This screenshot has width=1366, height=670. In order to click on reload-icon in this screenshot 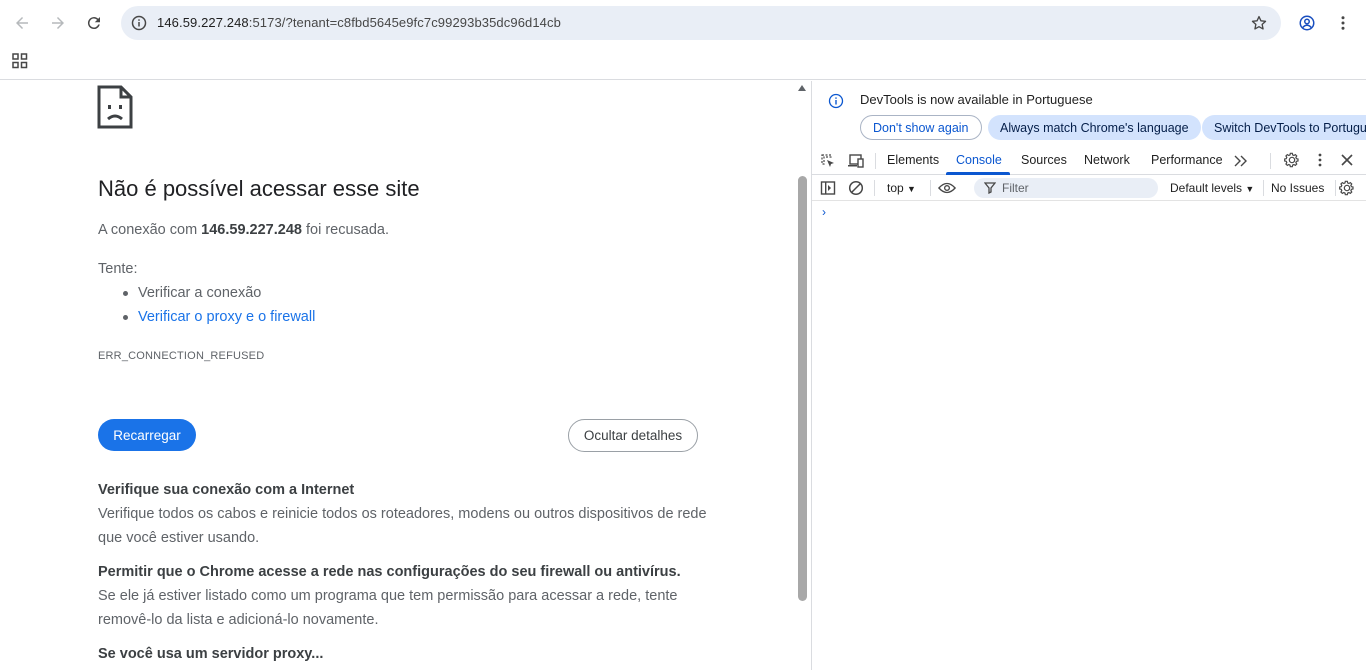, I will do `click(93, 23)`.